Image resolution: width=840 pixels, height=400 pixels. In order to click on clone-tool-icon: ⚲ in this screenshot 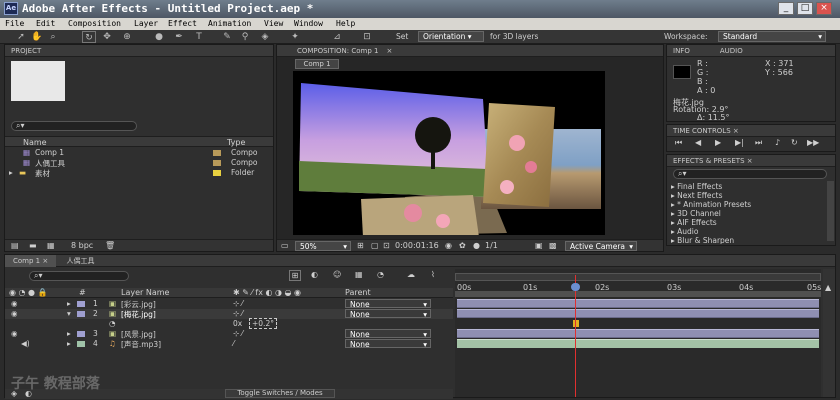, I will do `click(245, 37)`.